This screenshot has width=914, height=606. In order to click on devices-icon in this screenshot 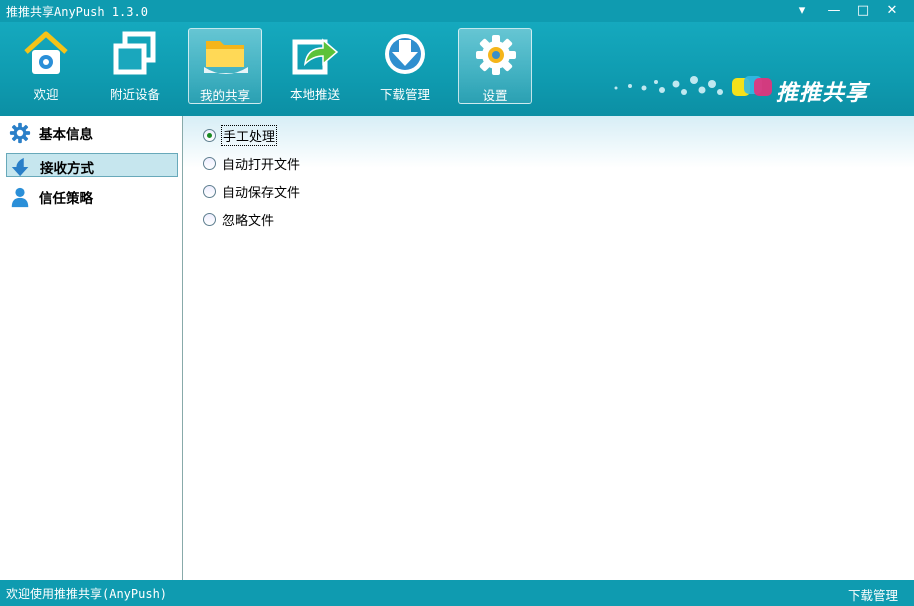, I will do `click(134, 53)`.